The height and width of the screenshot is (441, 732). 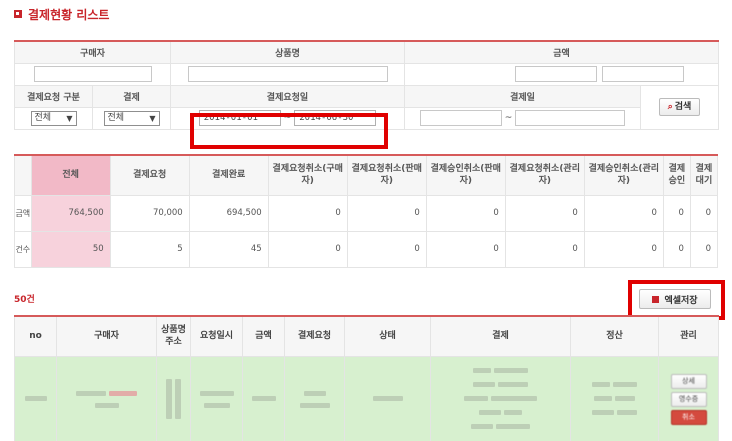 What do you see at coordinates (676, 175) in the screenshot?
I see `stats-header: 결제승인` at bounding box center [676, 175].